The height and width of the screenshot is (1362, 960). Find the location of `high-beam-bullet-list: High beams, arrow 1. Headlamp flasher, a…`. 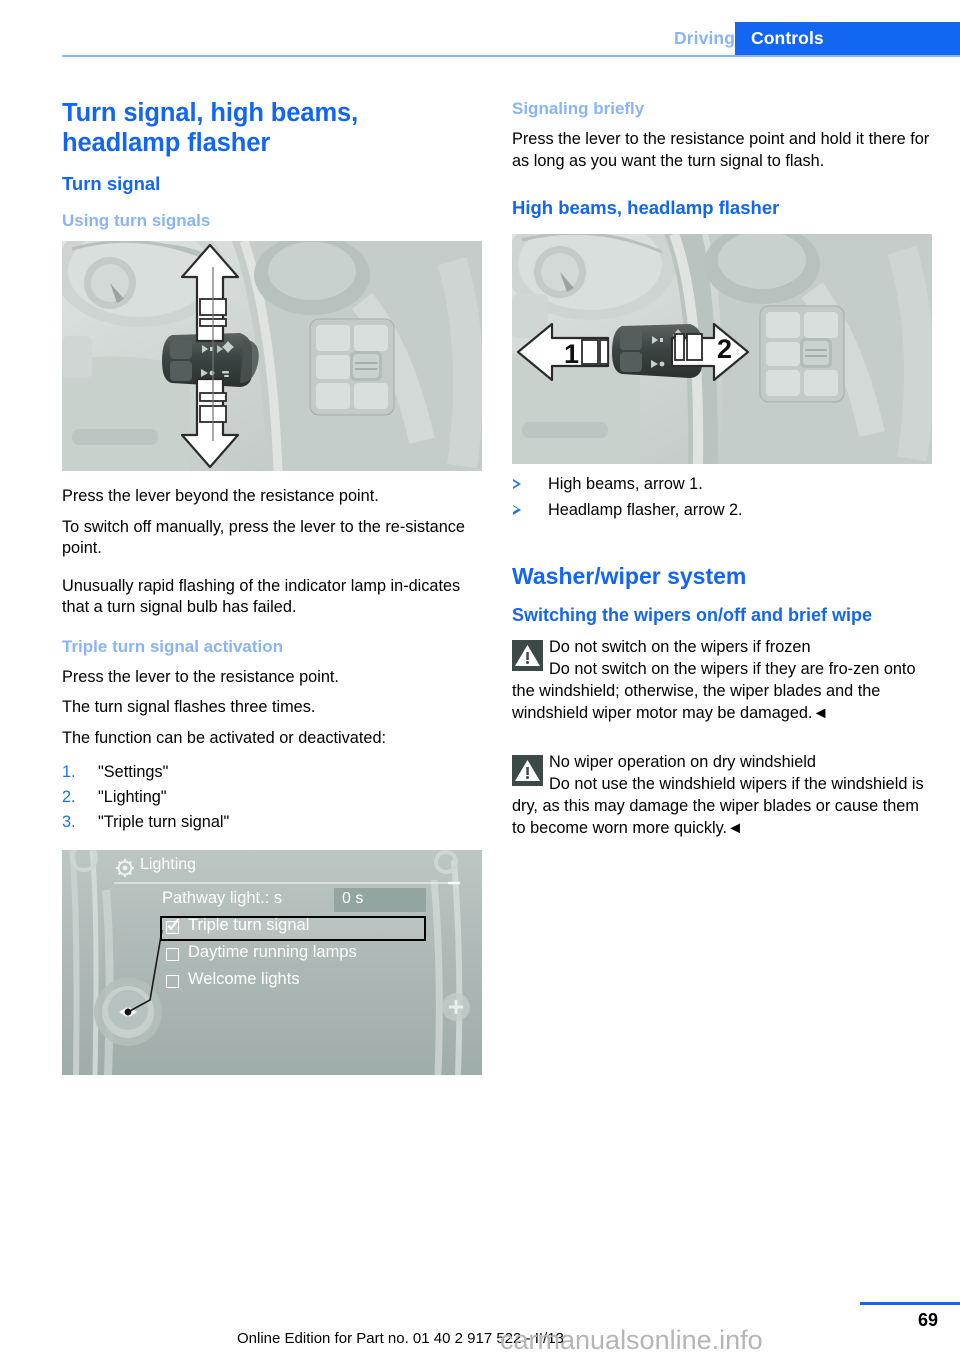

high-beam-bullet-list: High beams, arrow 1. Headlamp flasher, a… is located at coordinates (722, 497).